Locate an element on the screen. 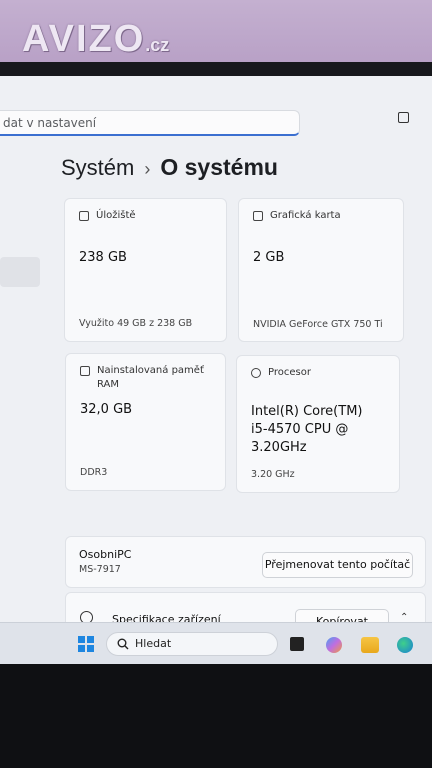  cpu-value-line2: i5-4570 CPU @ is located at coordinates (300, 429).